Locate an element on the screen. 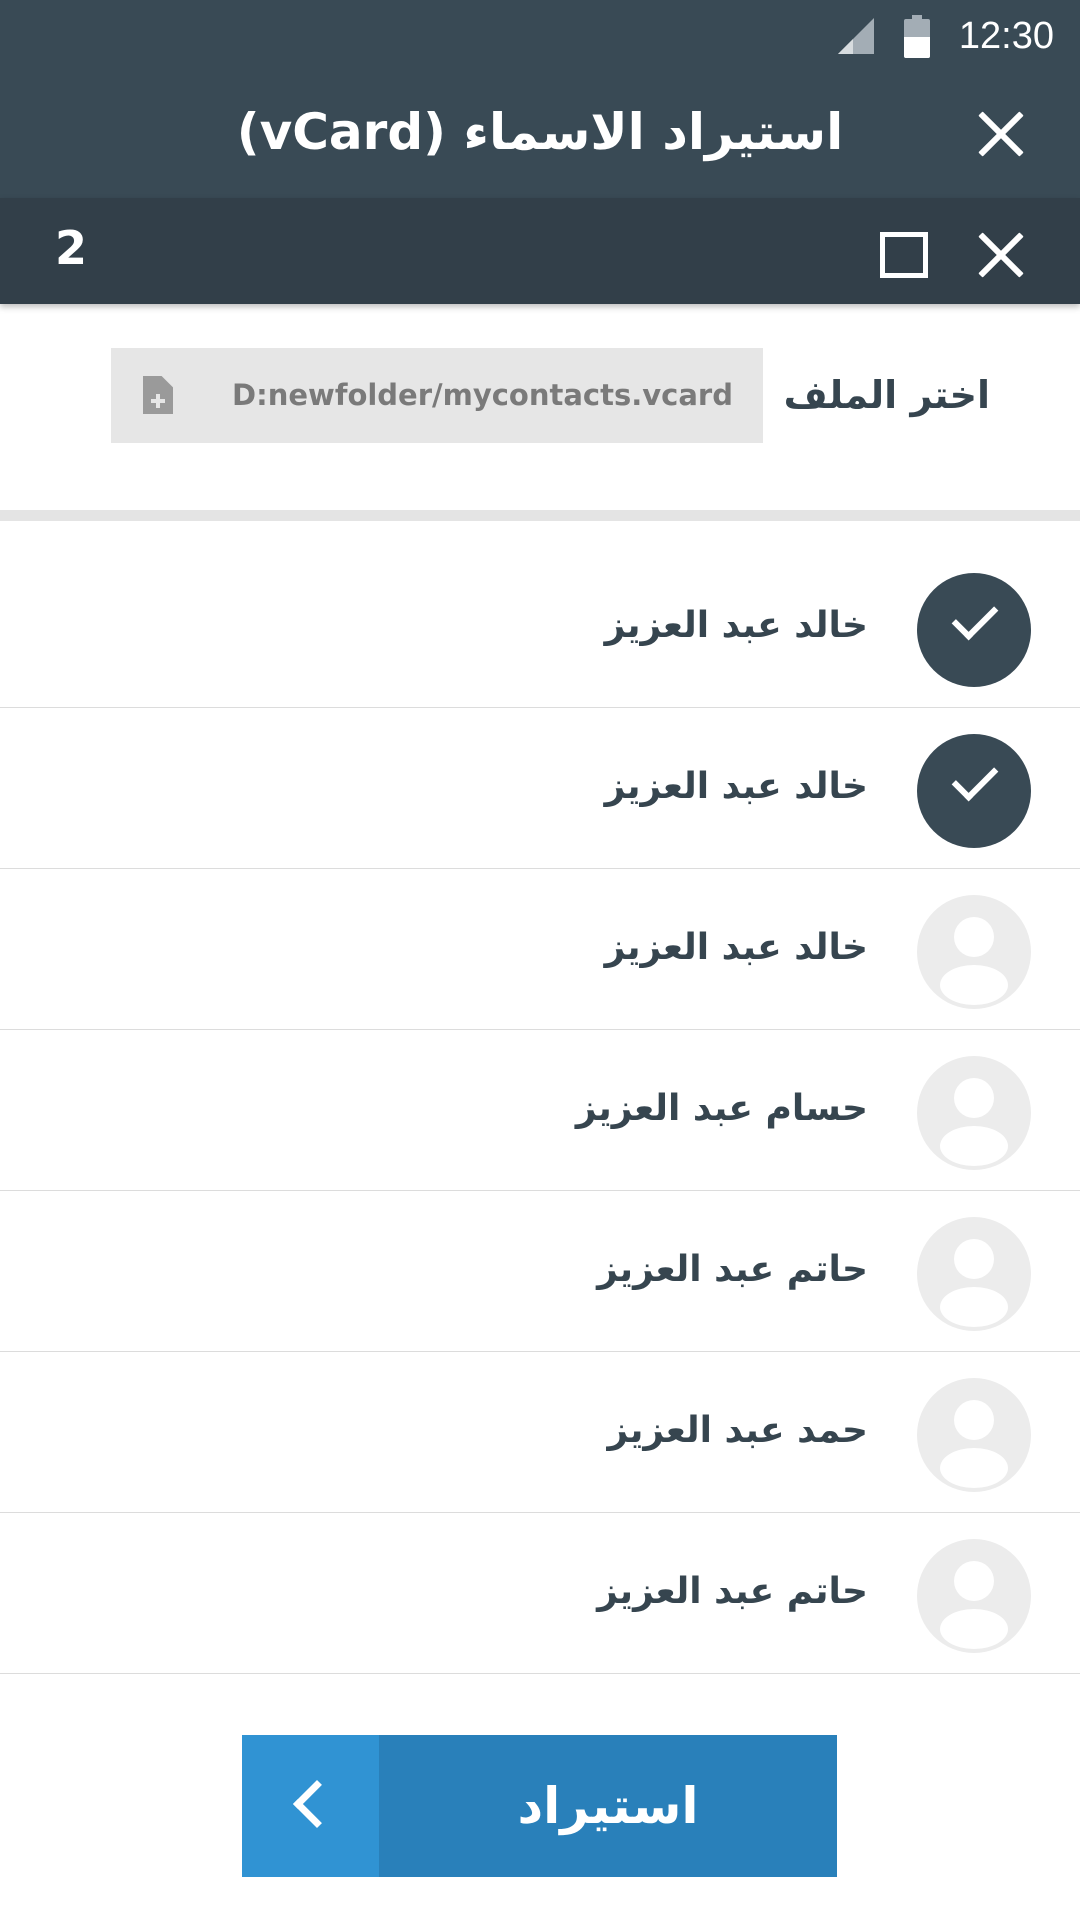 This screenshot has width=1080, height=1920. contact-row: حسام عبد العزيز is located at coordinates (540, 1110).